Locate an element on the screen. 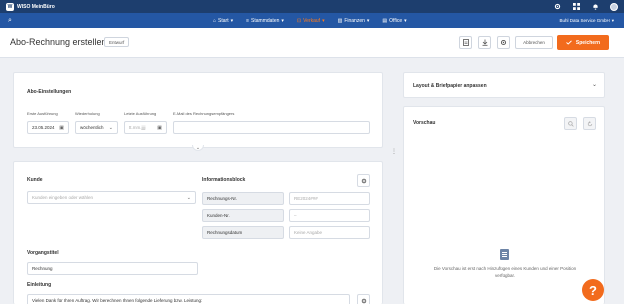  nav-item-label: Office is located at coordinates (396, 20).